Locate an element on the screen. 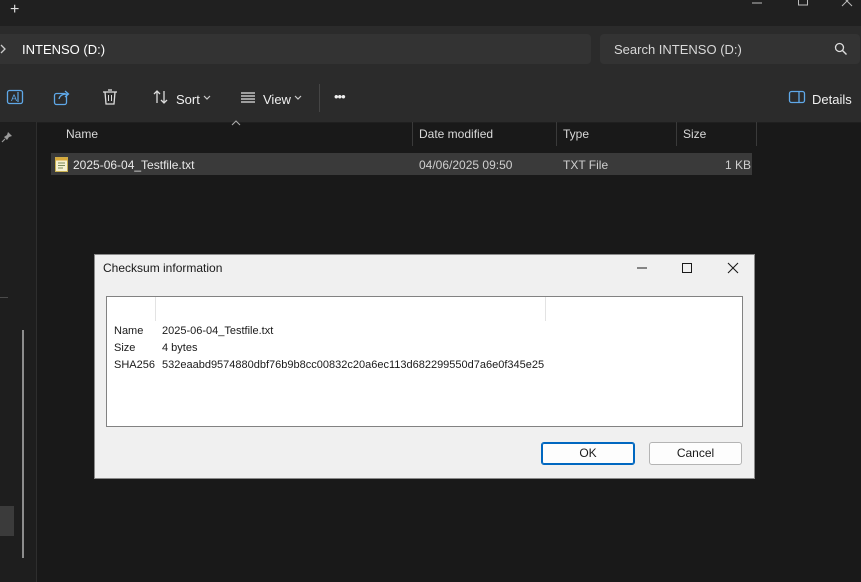 Image resolution: width=861 pixels, height=582 pixels. dialog-maximize-button is located at coordinates (687, 268).